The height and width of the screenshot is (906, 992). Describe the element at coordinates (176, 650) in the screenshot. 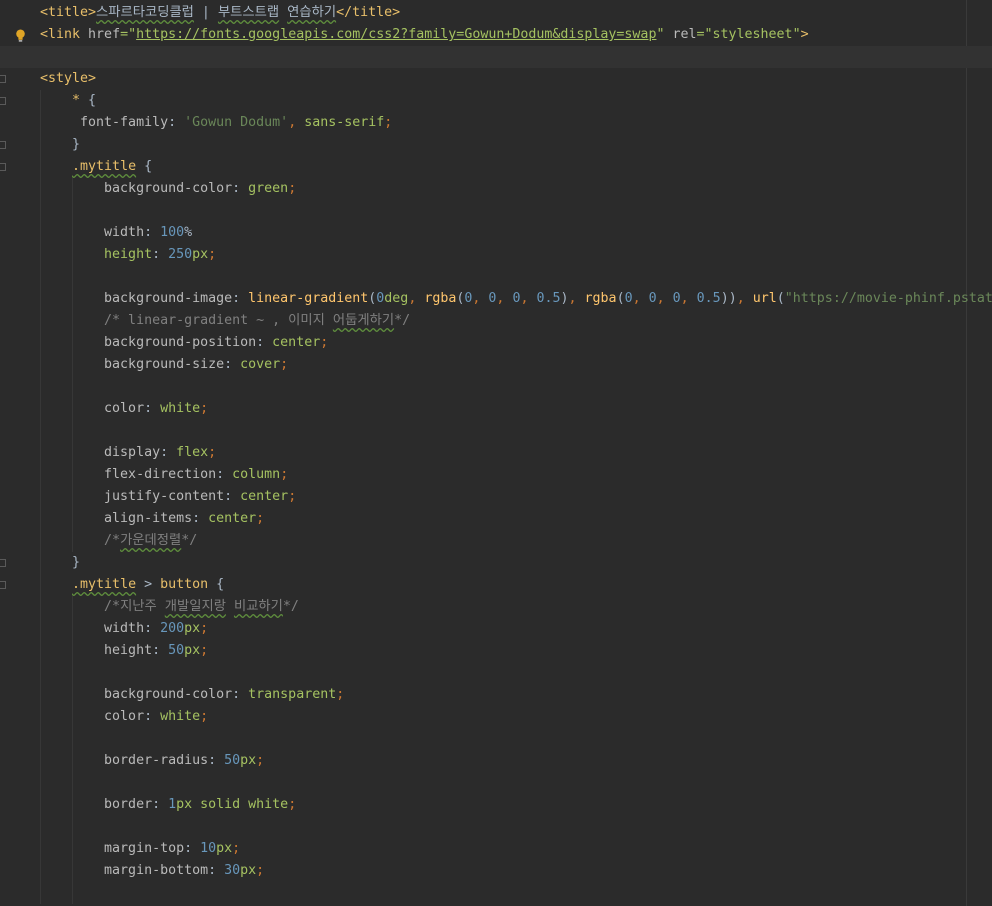

I see `code-token: 50` at that location.